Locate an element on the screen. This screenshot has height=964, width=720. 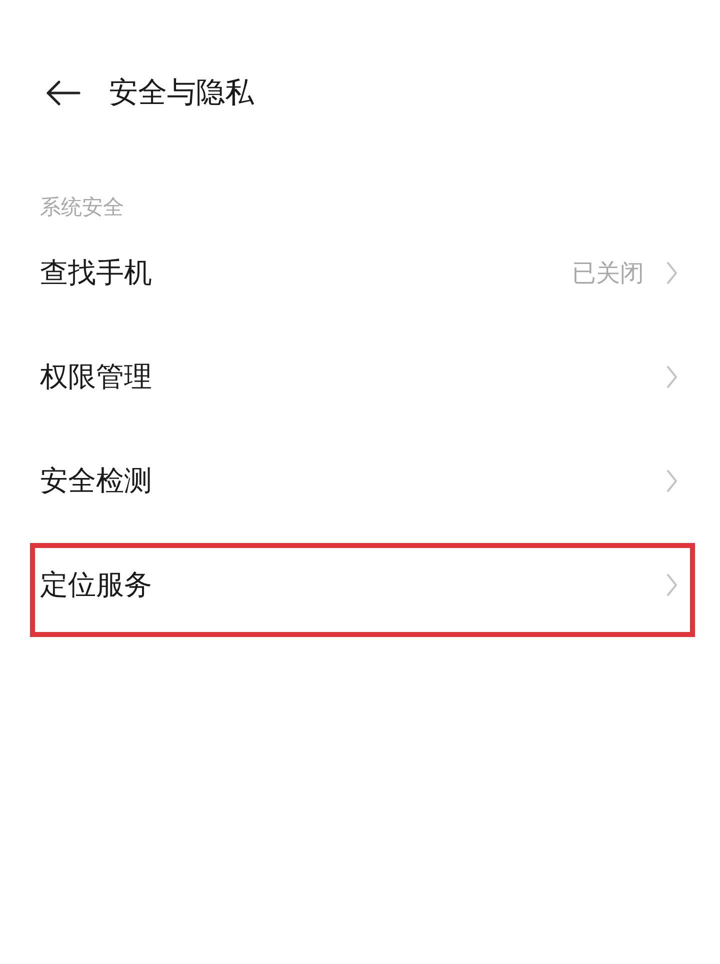
settings-item: 查找手机 已关闭 is located at coordinates (360, 273).